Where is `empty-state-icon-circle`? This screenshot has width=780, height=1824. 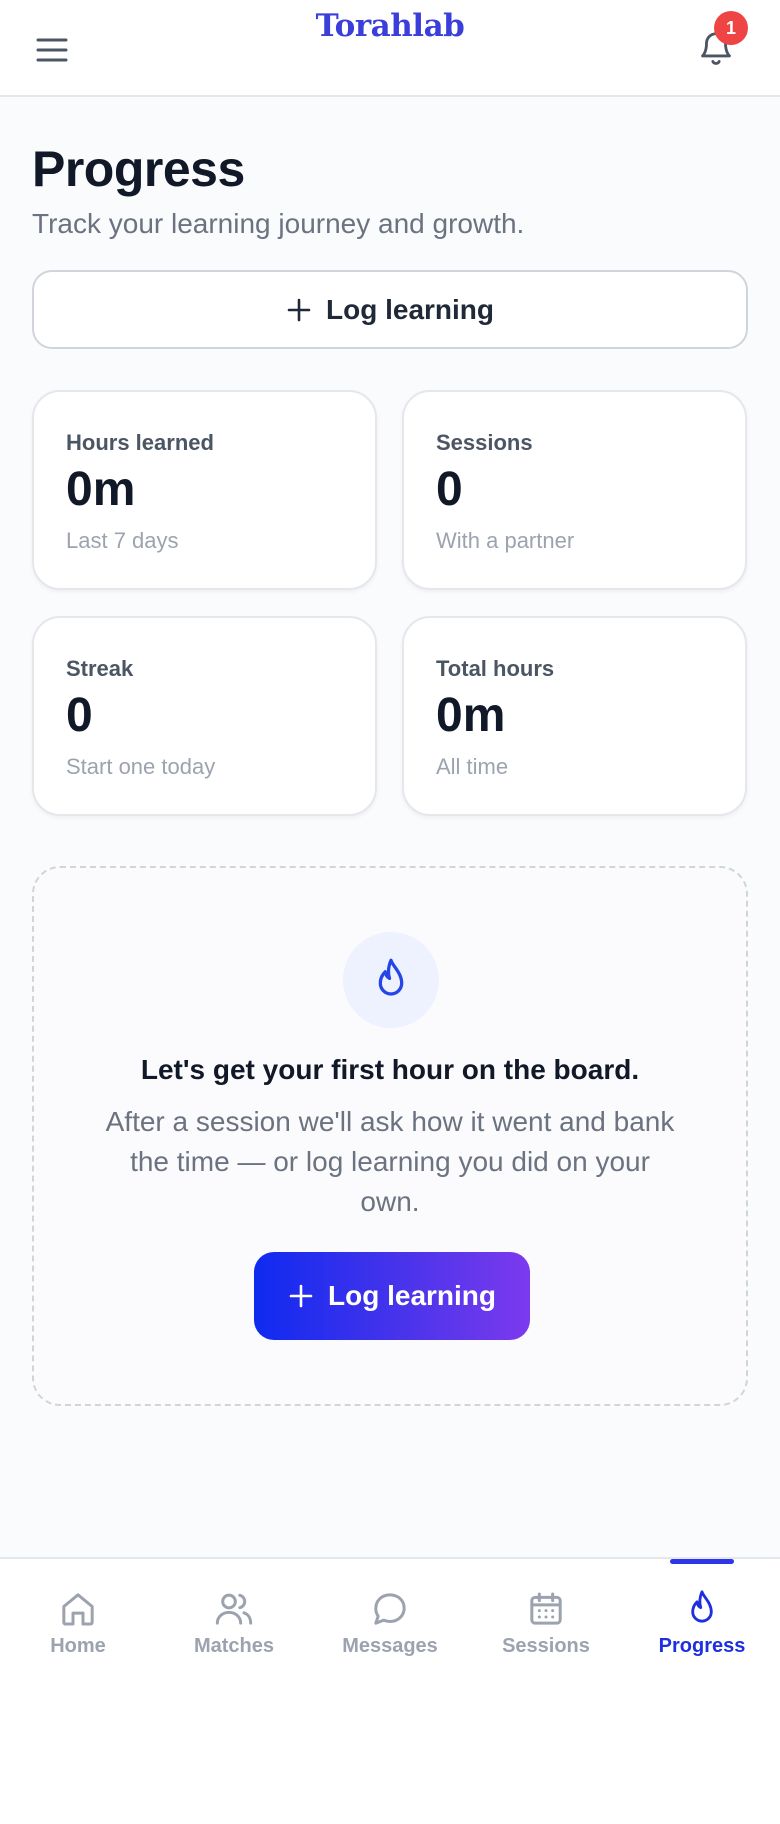 empty-state-icon-circle is located at coordinates (391, 980).